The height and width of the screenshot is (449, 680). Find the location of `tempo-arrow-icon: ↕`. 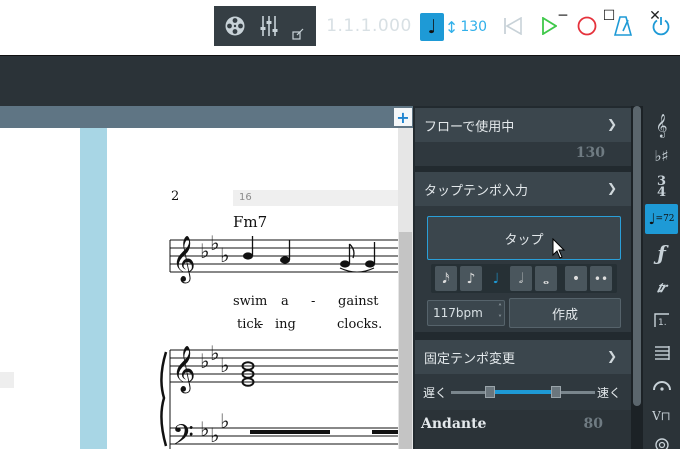

tempo-arrow-icon: ↕ is located at coordinates (451, 27).